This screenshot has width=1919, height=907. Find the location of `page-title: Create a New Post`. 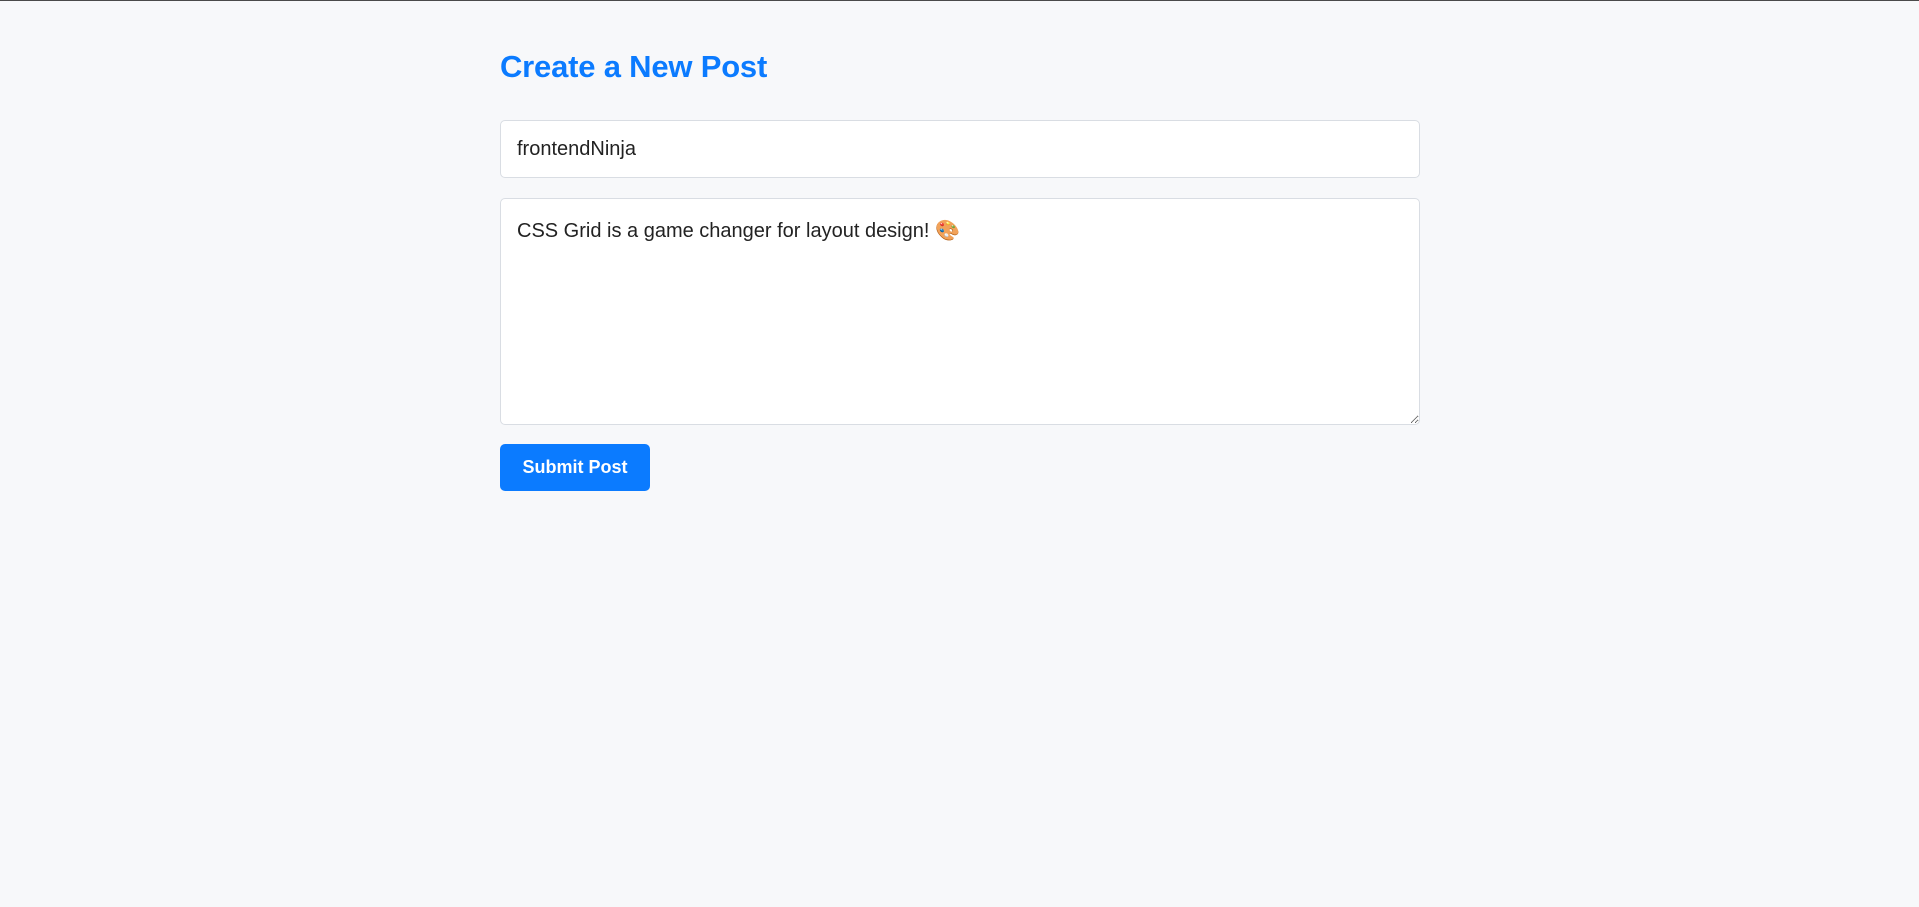

page-title: Create a New Post is located at coordinates (634, 66).